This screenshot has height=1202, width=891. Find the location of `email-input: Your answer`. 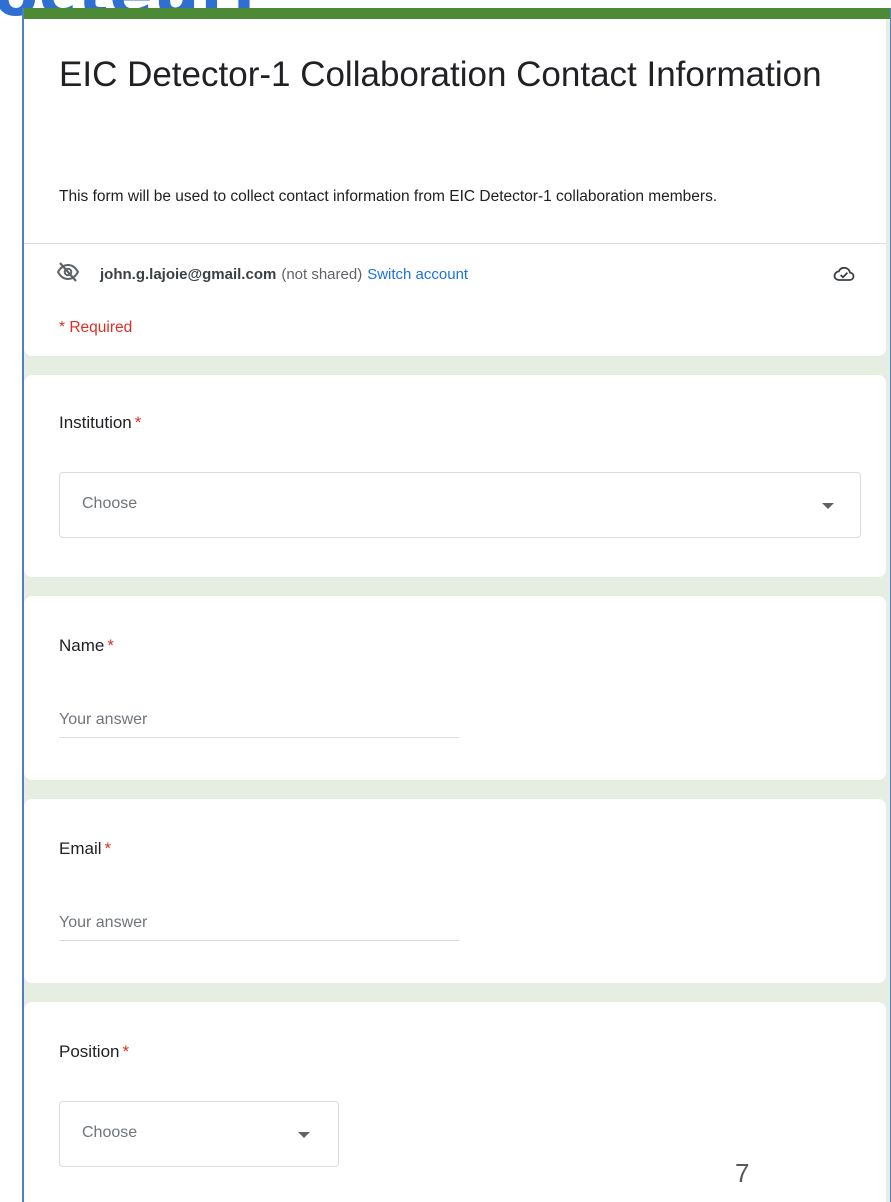

email-input: Your answer is located at coordinates (259, 925).